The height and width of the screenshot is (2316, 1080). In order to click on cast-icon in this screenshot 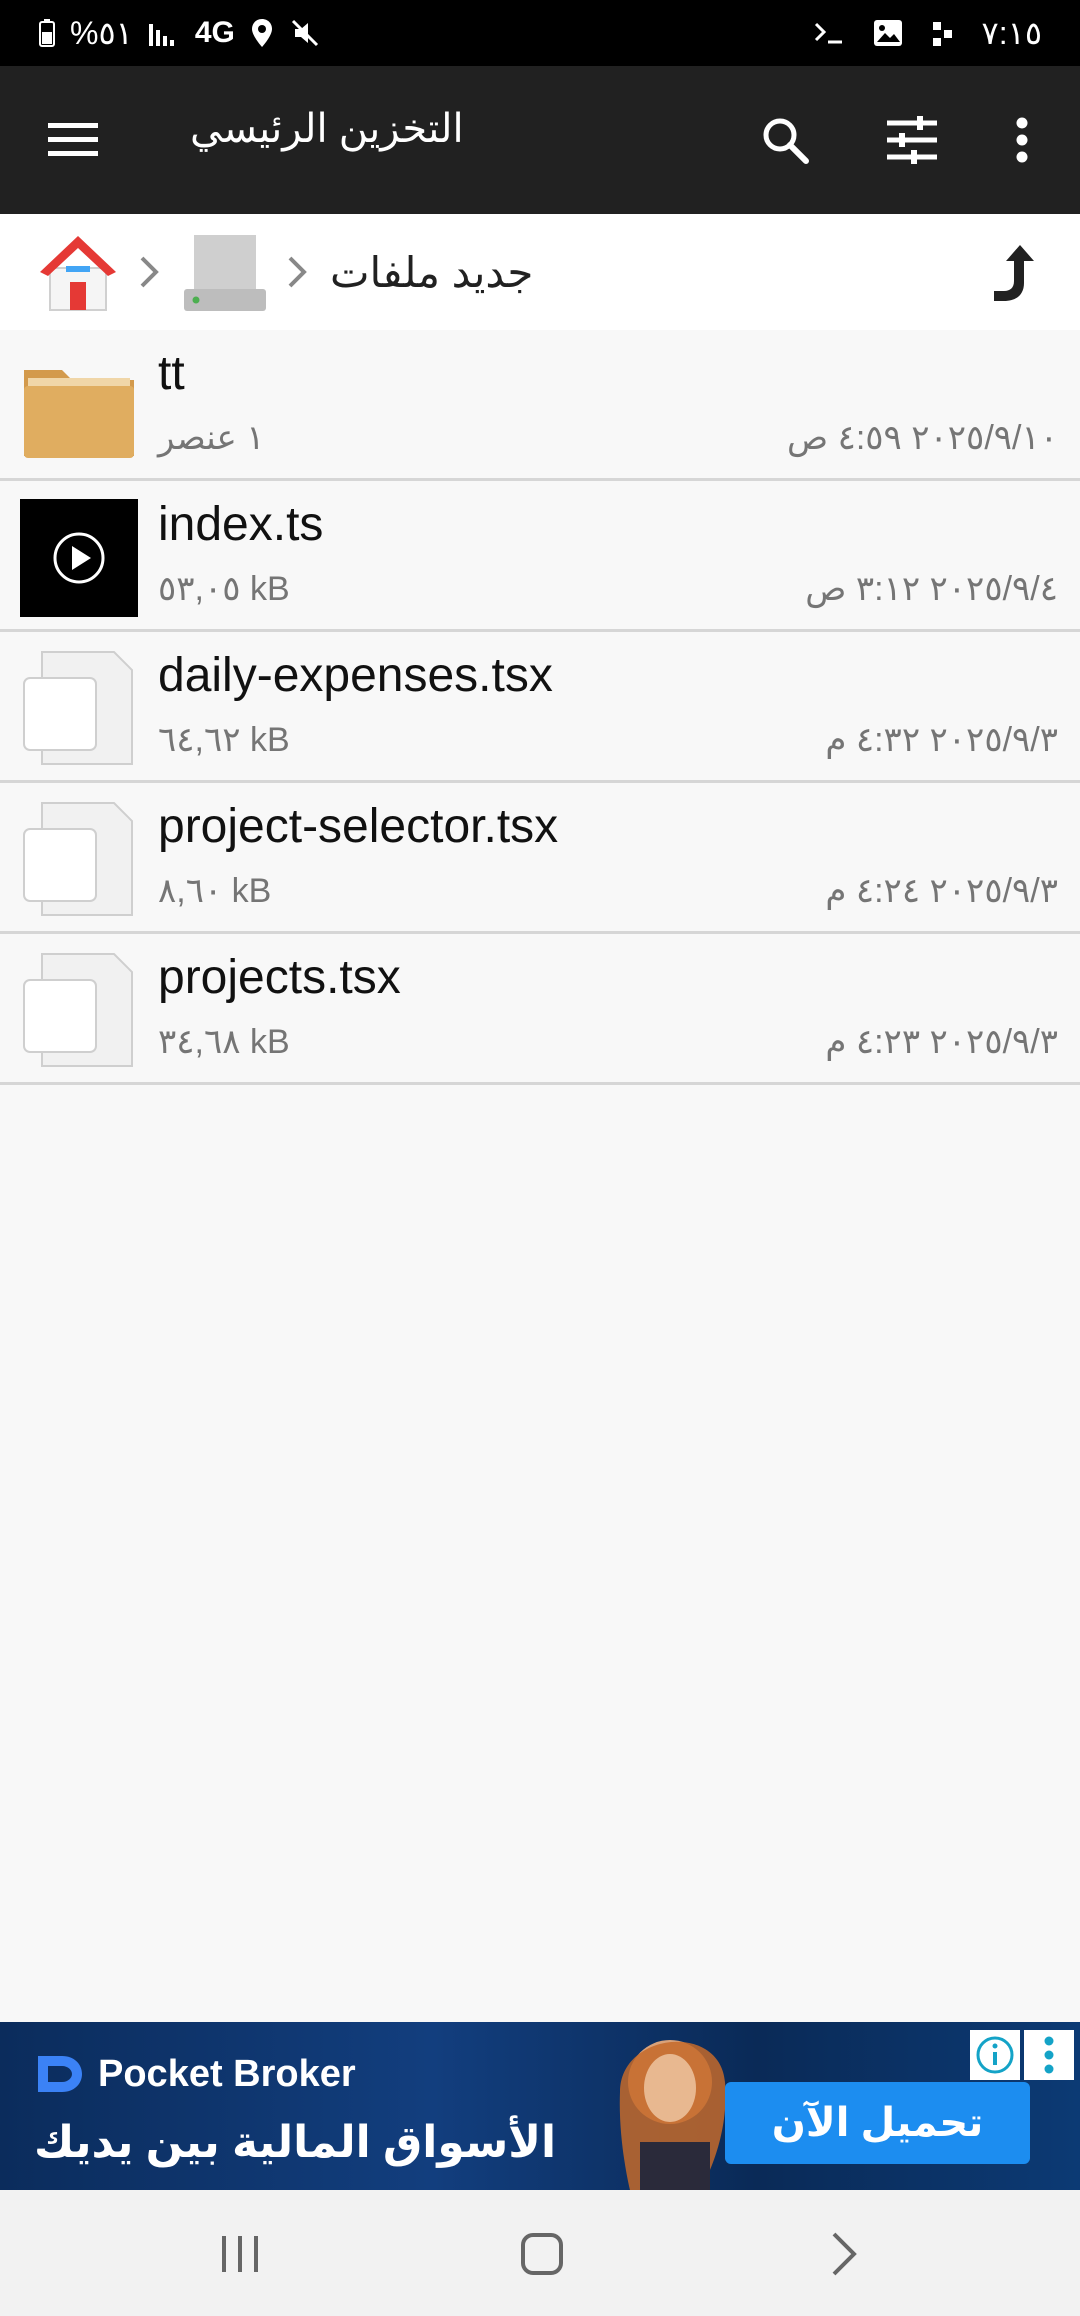, I will do `click(943, 33)`.